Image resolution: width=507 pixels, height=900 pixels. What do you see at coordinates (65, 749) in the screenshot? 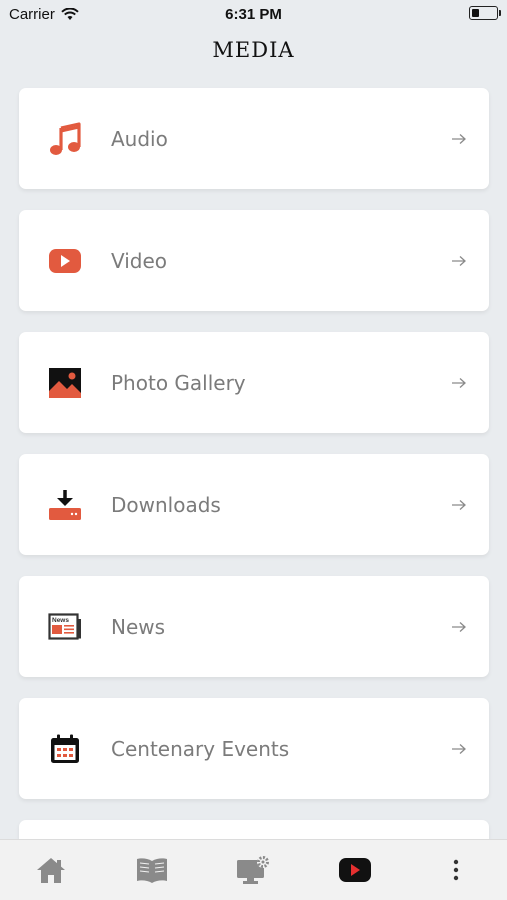
I see `calendar-icon` at bounding box center [65, 749].